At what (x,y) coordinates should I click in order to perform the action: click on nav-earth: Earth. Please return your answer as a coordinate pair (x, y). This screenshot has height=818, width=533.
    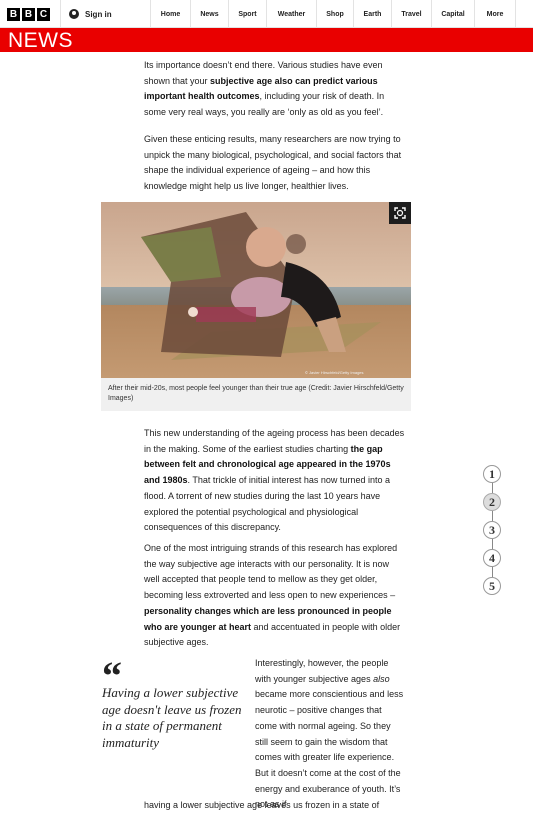
    Looking at the image, I should click on (372, 14).